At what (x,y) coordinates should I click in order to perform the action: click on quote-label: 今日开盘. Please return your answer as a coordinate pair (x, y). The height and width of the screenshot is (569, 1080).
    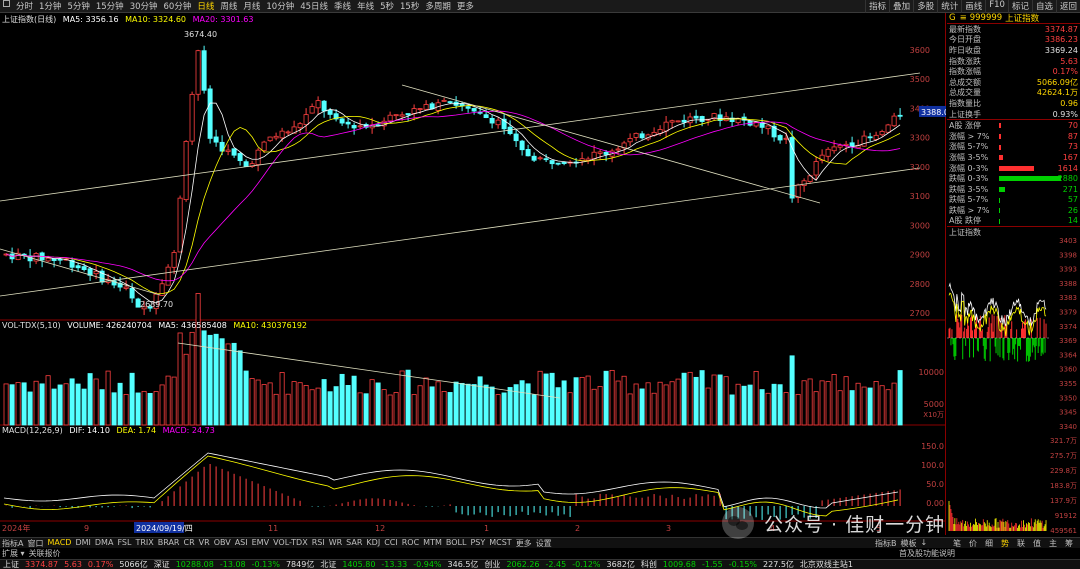
    Looking at the image, I should click on (965, 40).